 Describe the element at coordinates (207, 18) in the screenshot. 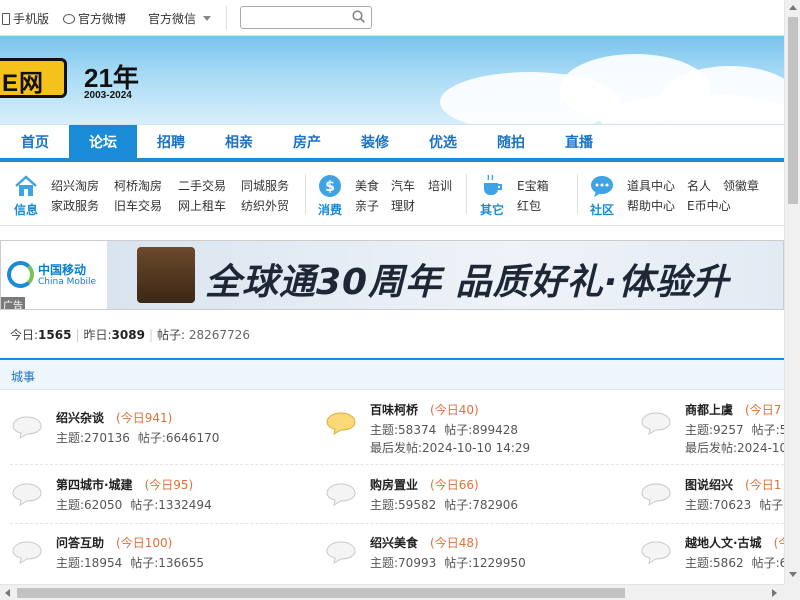

I see `chevron-down-icon` at that location.